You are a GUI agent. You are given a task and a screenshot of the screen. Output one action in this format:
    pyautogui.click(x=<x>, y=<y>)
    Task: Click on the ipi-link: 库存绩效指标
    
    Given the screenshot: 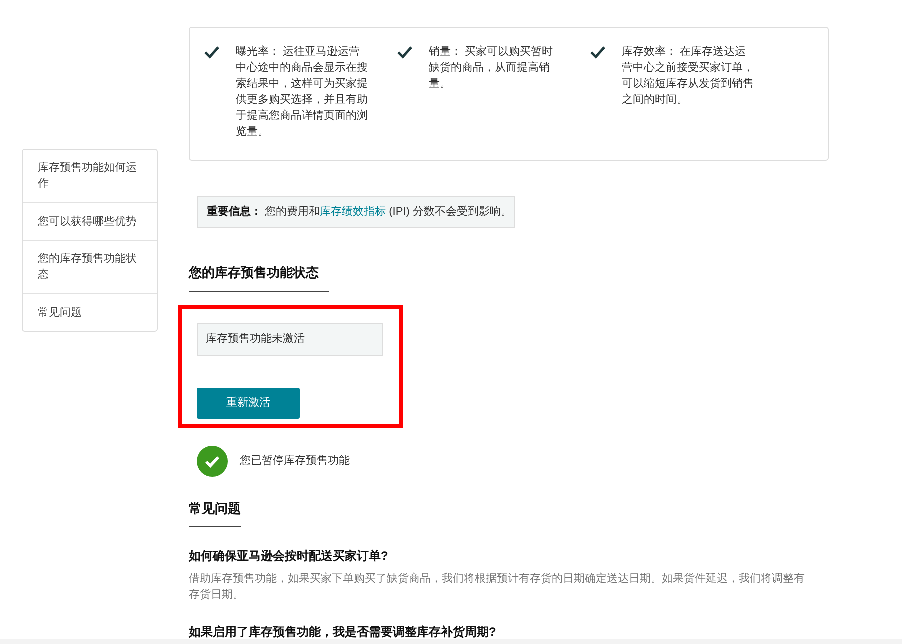 What is the action you would take?
    pyautogui.click(x=353, y=212)
    